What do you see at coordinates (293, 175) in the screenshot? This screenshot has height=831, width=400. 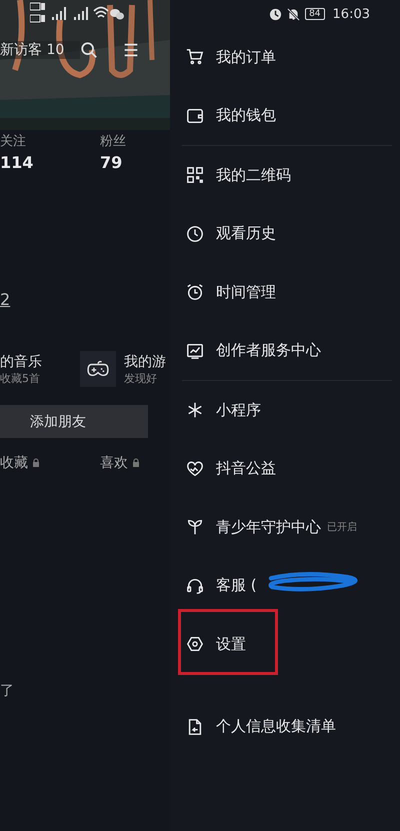 I see `drawer-item: 我的二维码` at bounding box center [293, 175].